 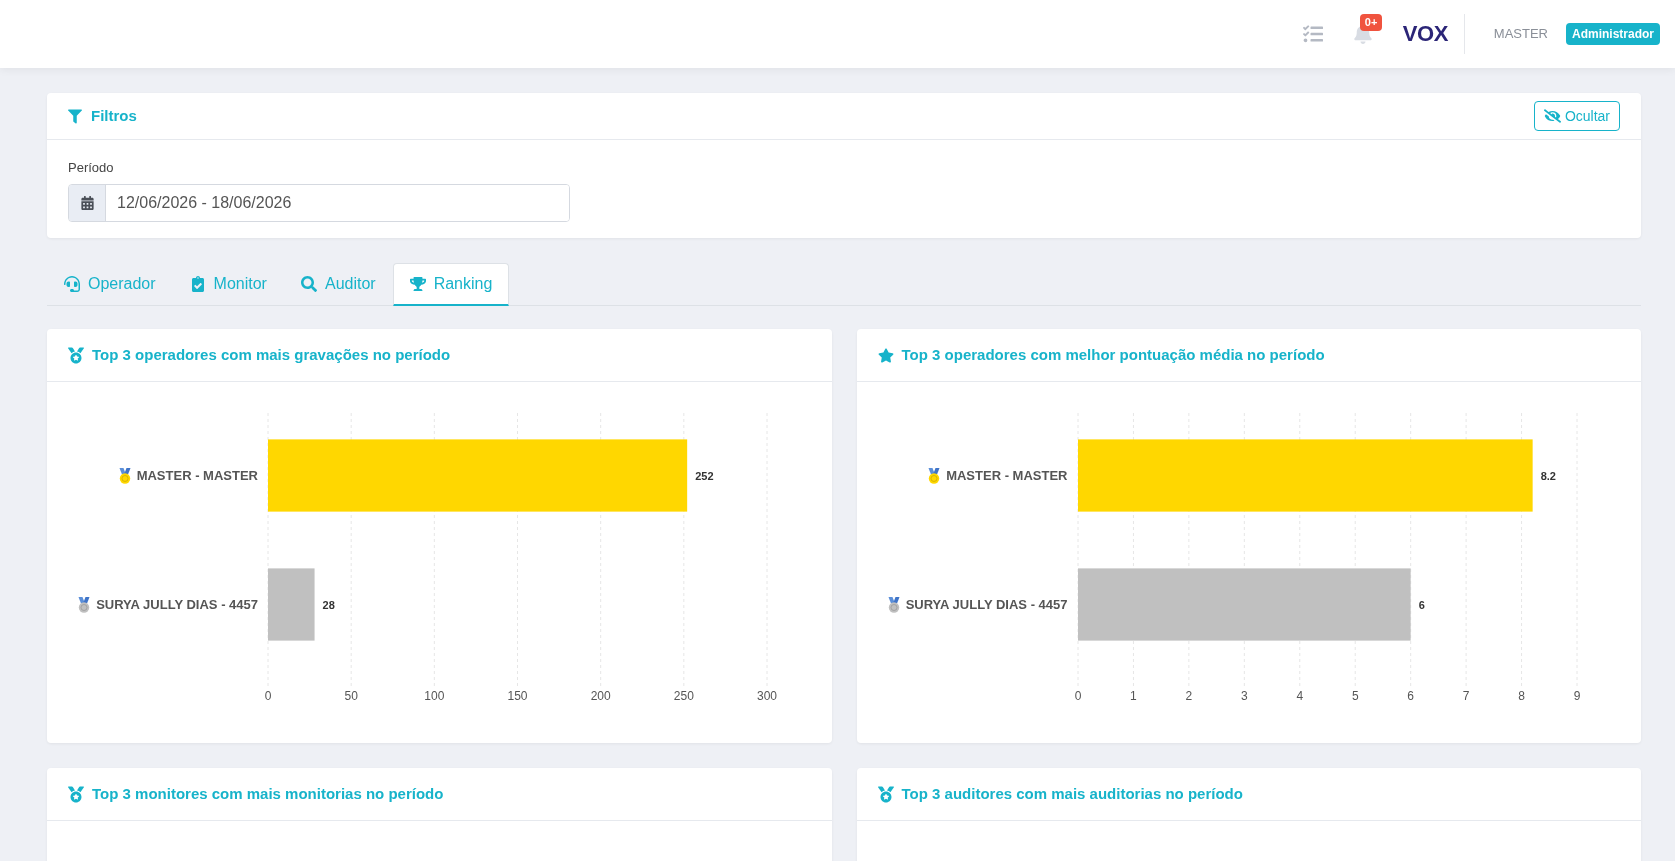 I want to click on checklist-icon, so click(x=1312, y=34).